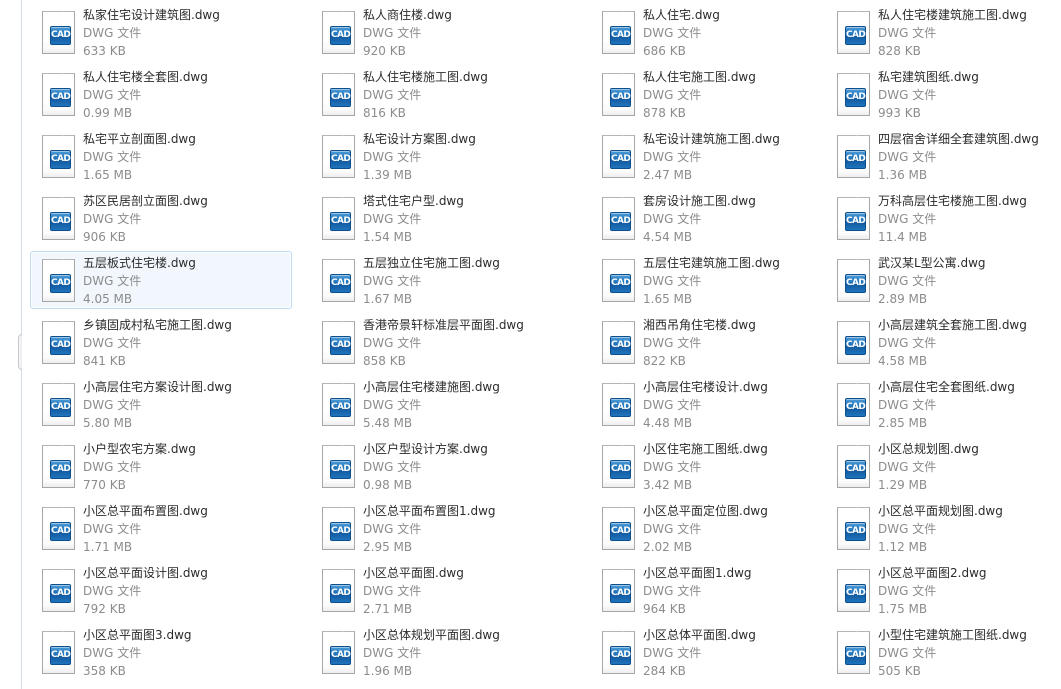  Describe the element at coordinates (441, 590) in the screenshot. I see `file-tile: CAD 小区总平面图.dwg DWG 文件 2.71 MB` at that location.